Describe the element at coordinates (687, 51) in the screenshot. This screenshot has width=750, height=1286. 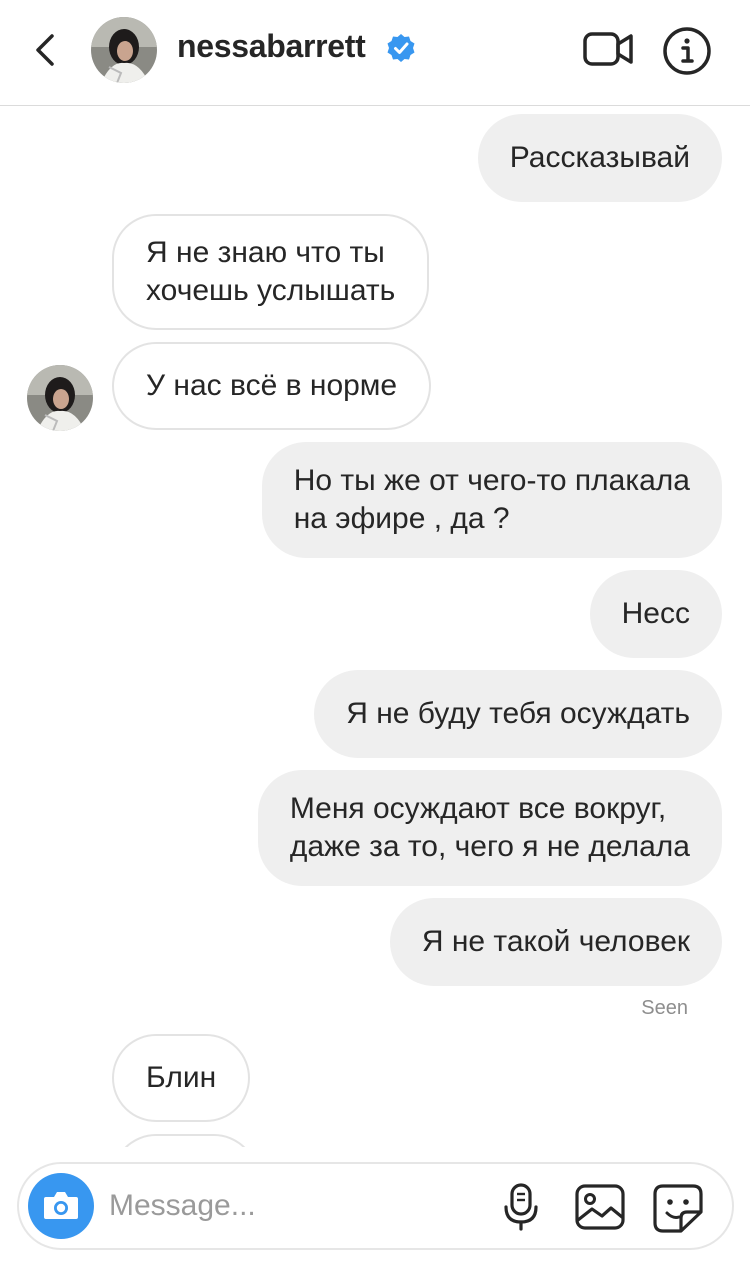
I see `info-icon` at that location.